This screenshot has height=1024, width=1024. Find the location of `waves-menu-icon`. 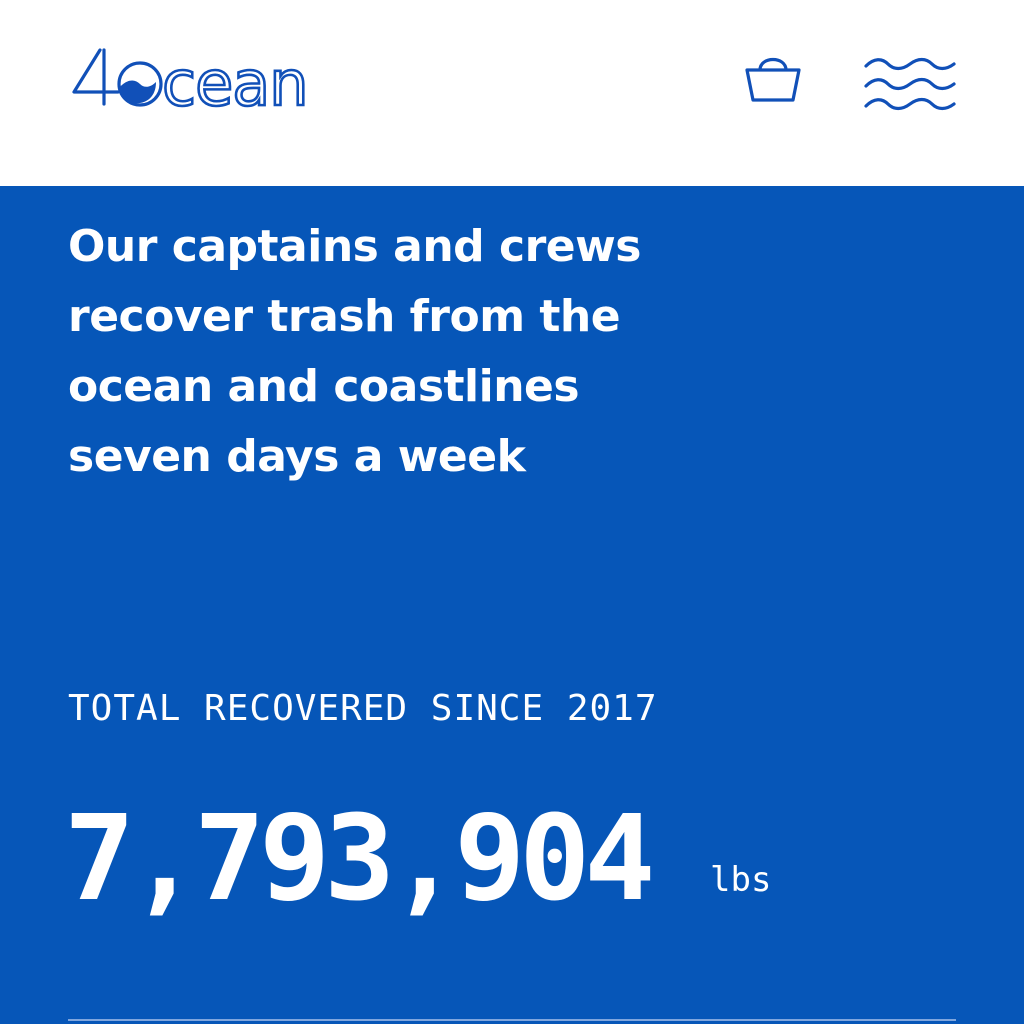

waves-menu-icon is located at coordinates (910, 84).